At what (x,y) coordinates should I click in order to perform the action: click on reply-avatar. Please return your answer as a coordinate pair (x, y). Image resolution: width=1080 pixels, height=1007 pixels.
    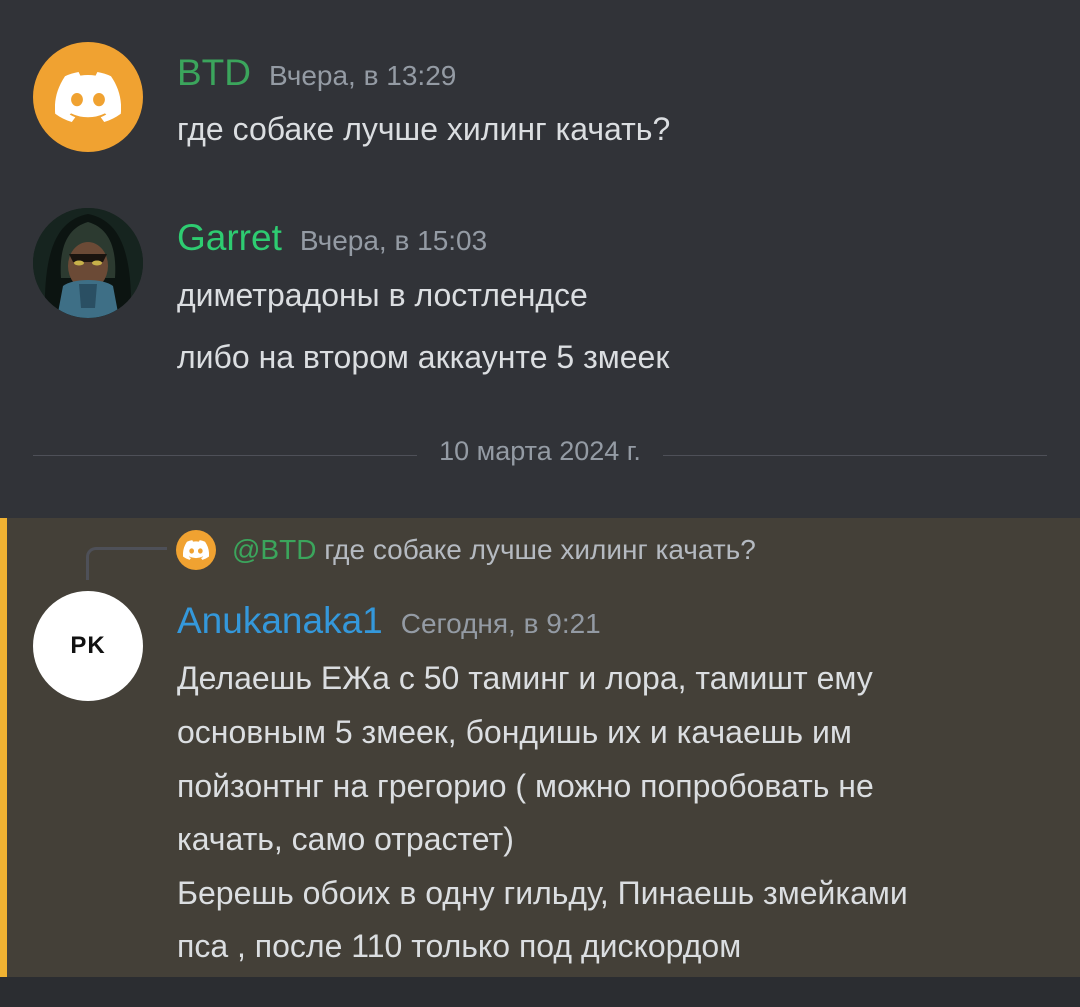
    Looking at the image, I should click on (196, 550).